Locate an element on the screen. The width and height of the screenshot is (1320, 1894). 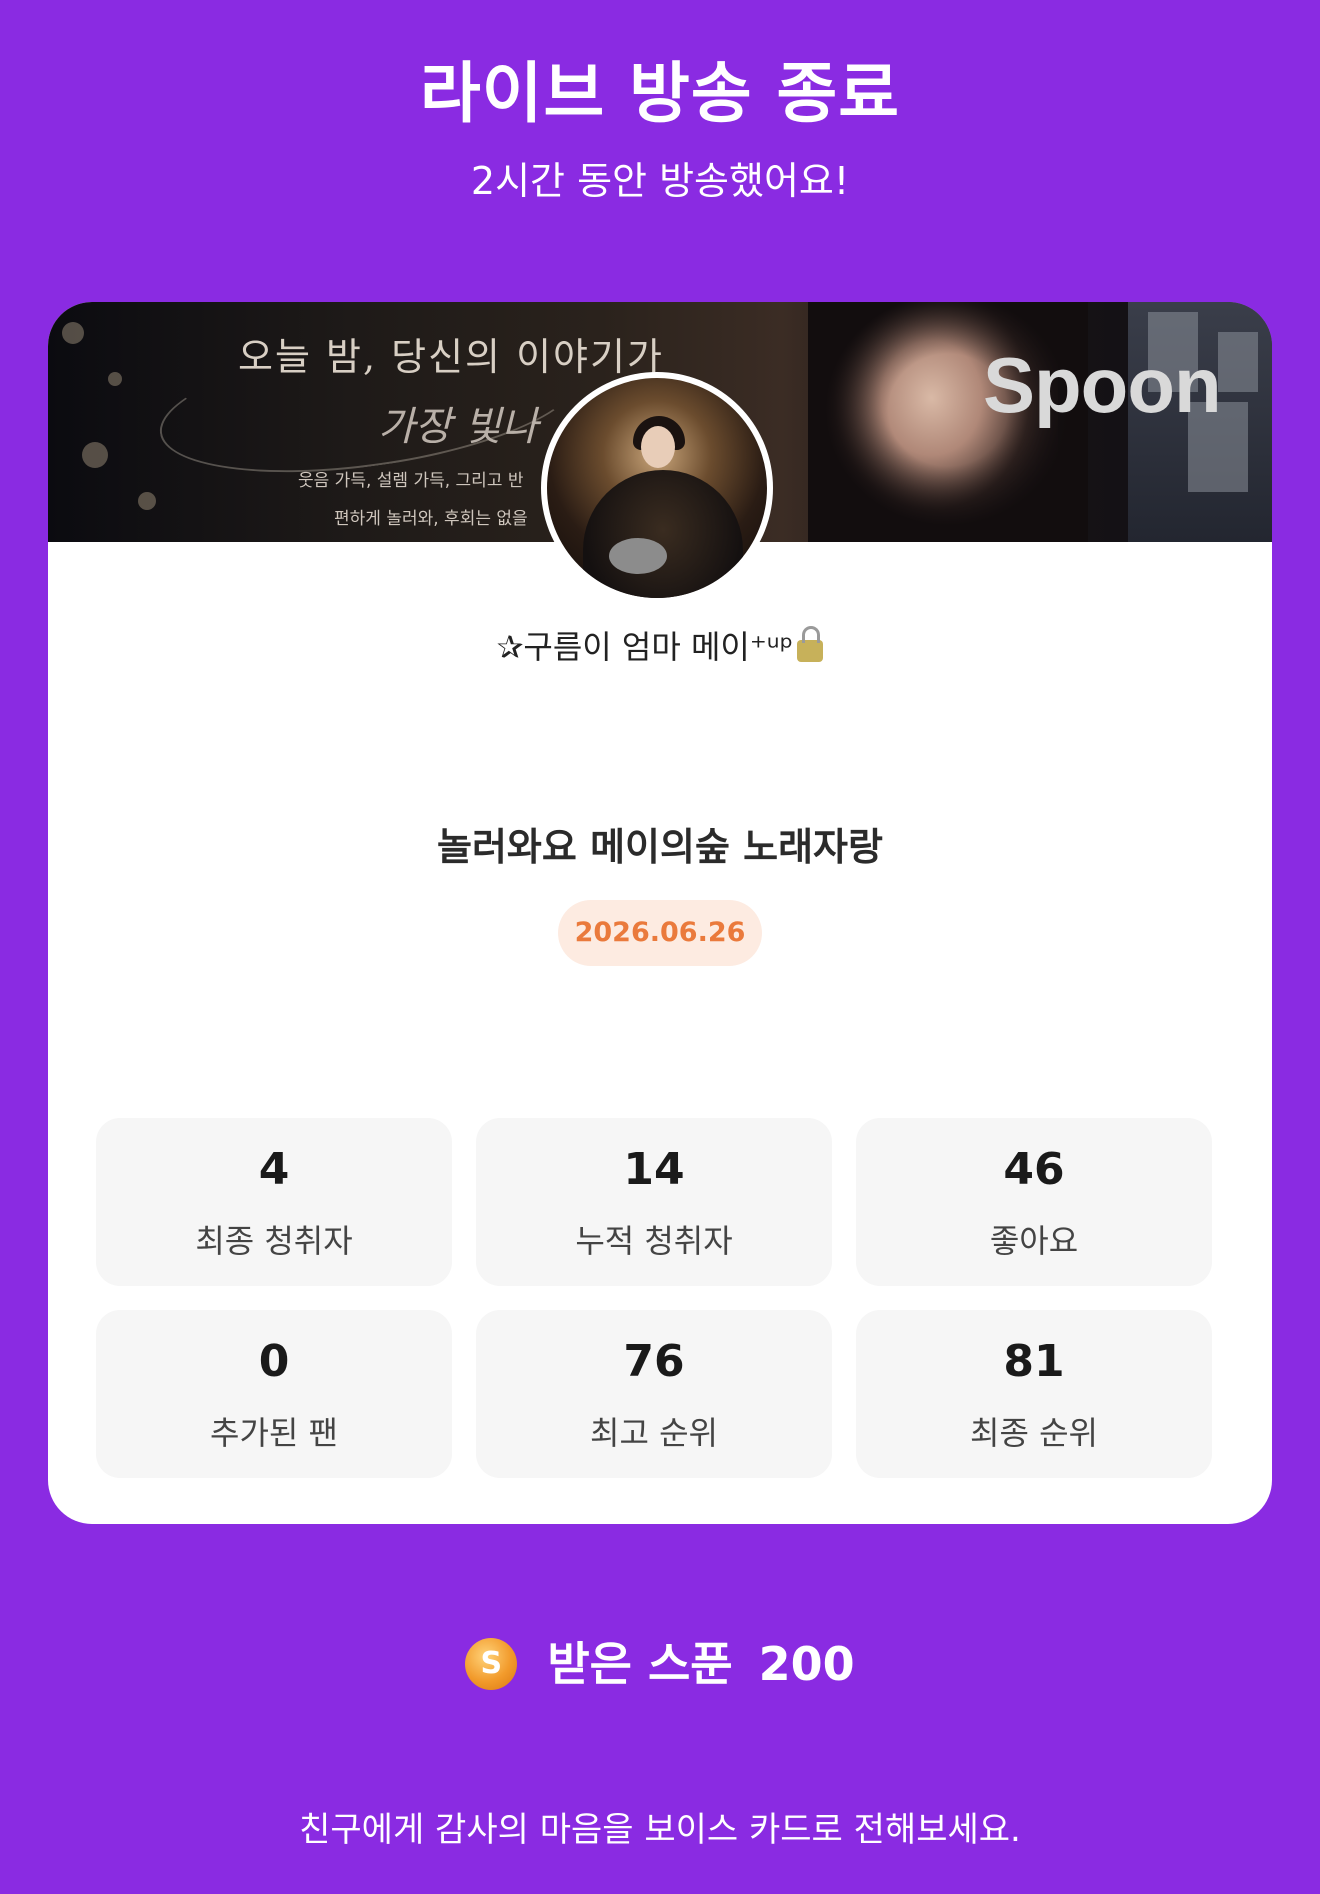
stat-label: 최고 순위 is located at coordinates (654, 1433).